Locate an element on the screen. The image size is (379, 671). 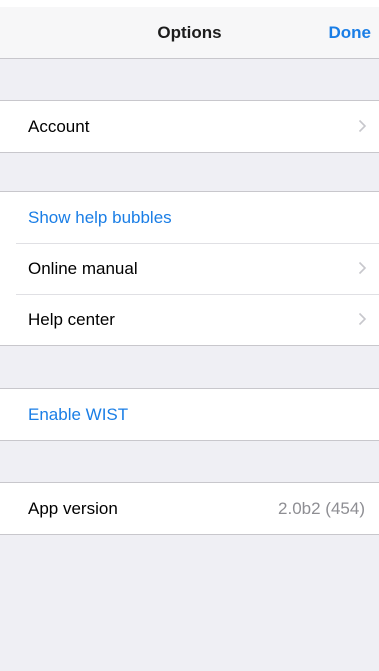
app-version-row: App version 2.0b2 (454) is located at coordinates (189, 508).